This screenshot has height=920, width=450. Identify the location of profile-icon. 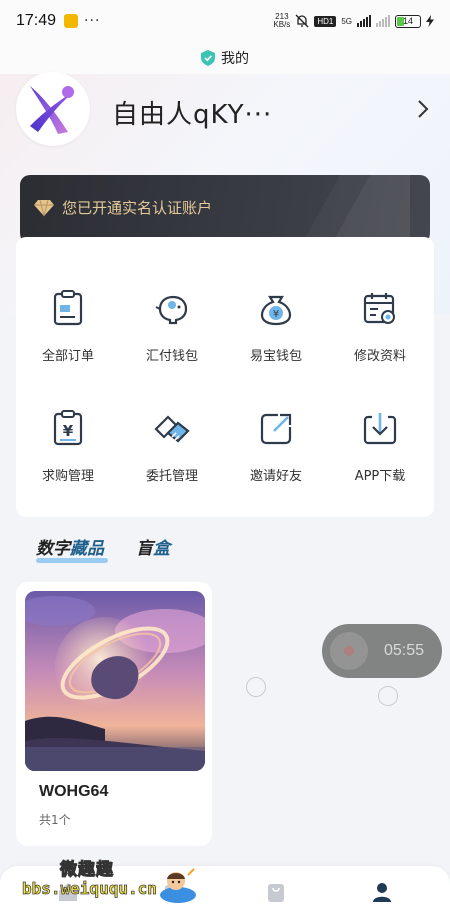
(382, 892).